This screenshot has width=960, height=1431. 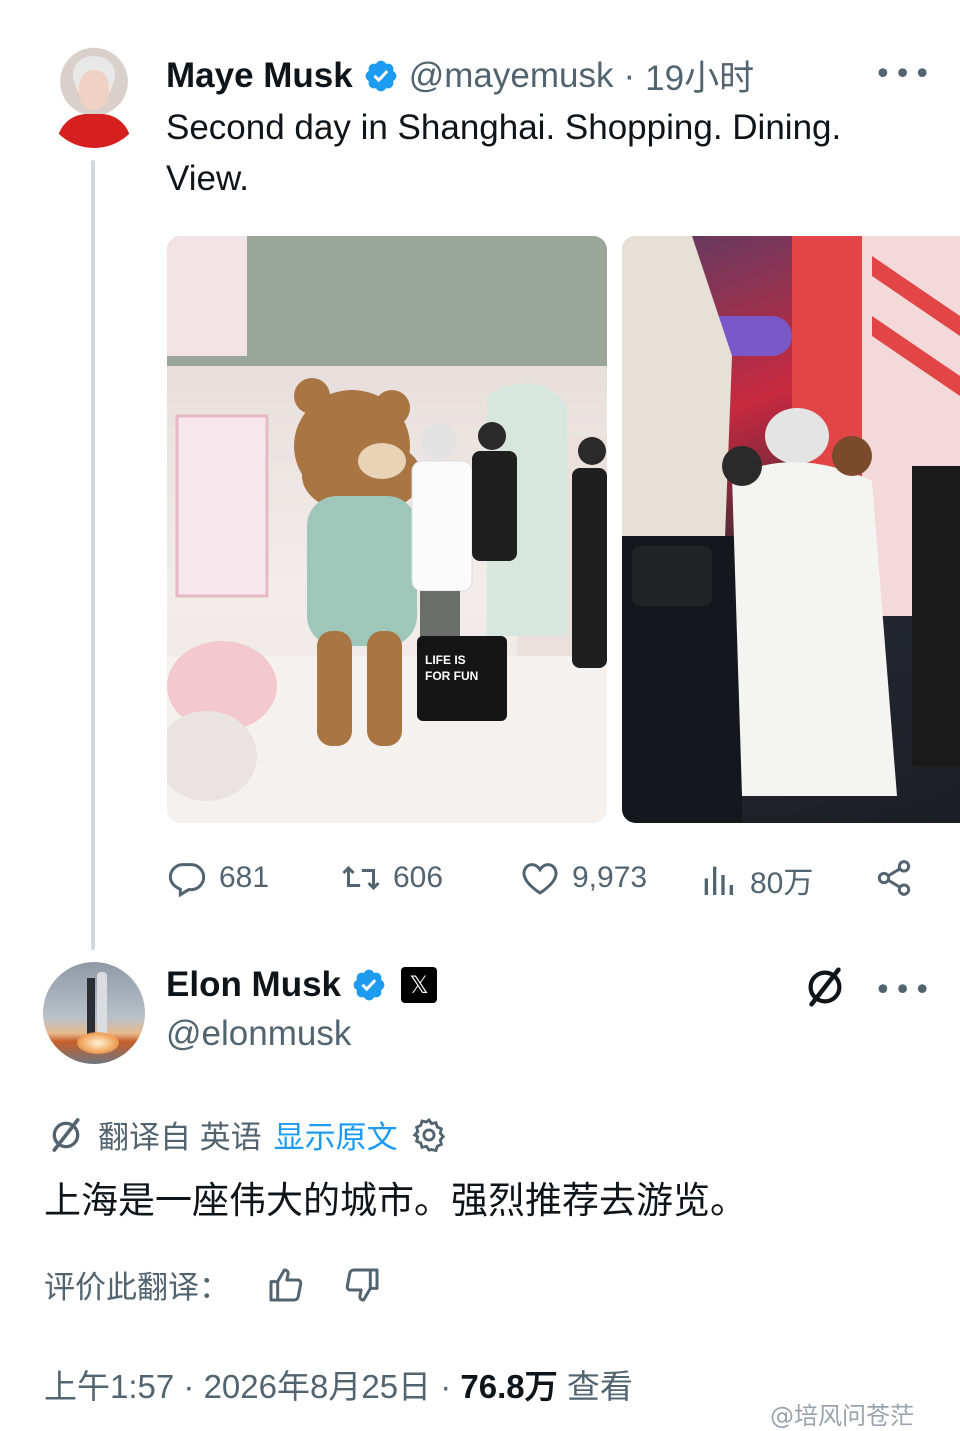 I want to click on translation-label: 翻译自 英语, so click(x=180, y=1137).